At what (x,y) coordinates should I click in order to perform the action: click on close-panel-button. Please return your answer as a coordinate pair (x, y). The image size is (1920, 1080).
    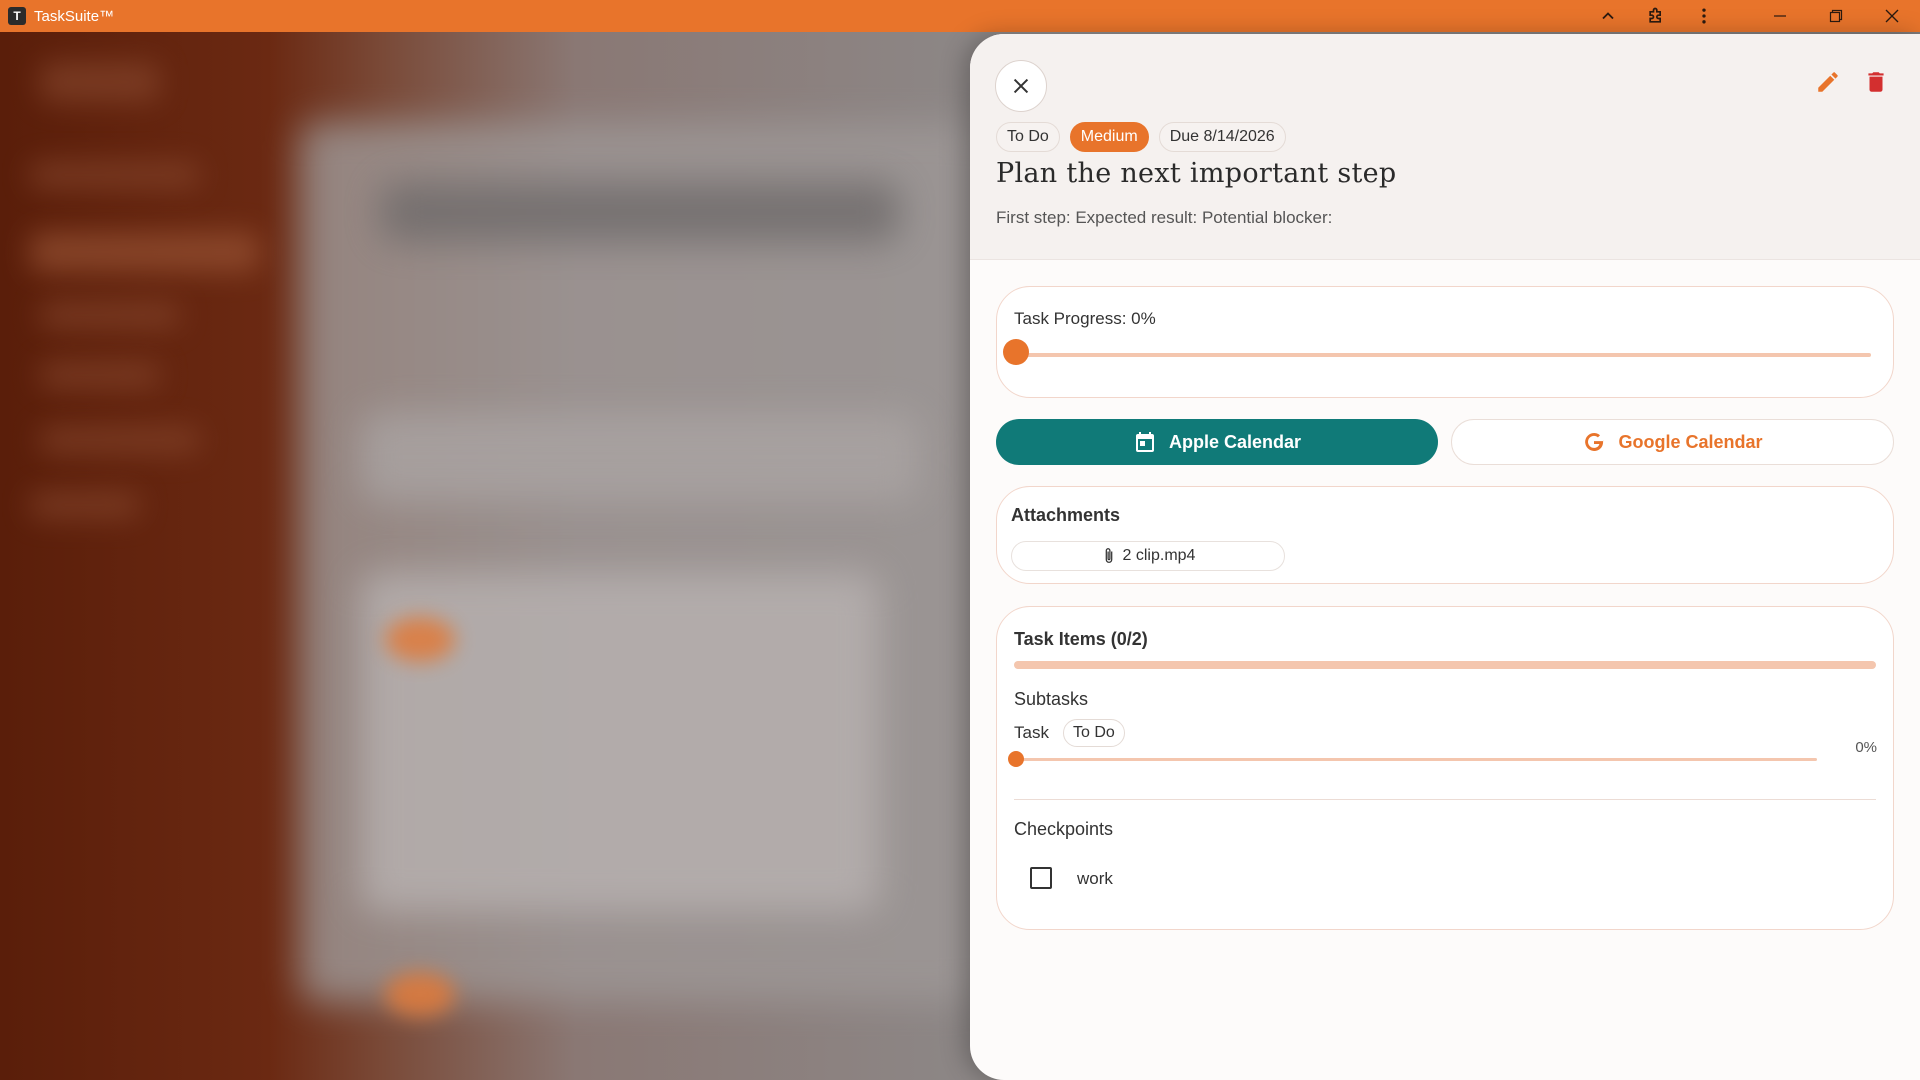
    Looking at the image, I should click on (1021, 86).